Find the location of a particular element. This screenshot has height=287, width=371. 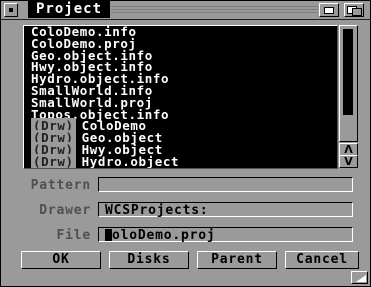

scroll-track is located at coordinates (348, 83).